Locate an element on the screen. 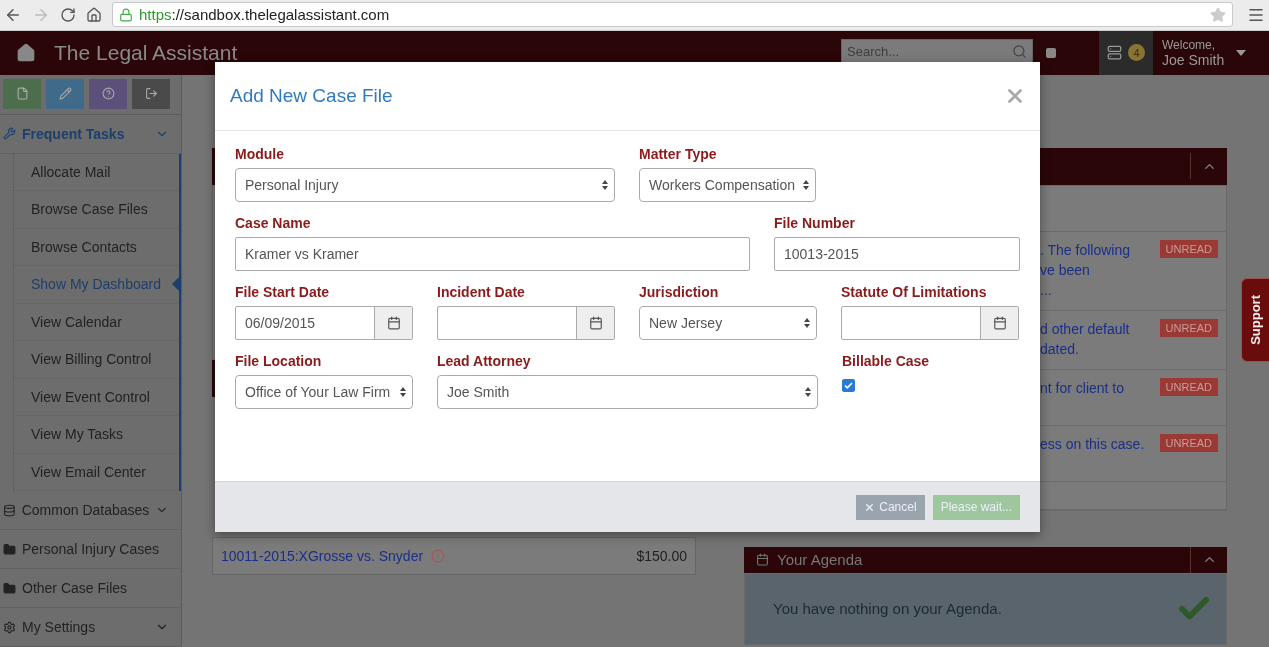  count-badge: 4 is located at coordinates (1136, 52).